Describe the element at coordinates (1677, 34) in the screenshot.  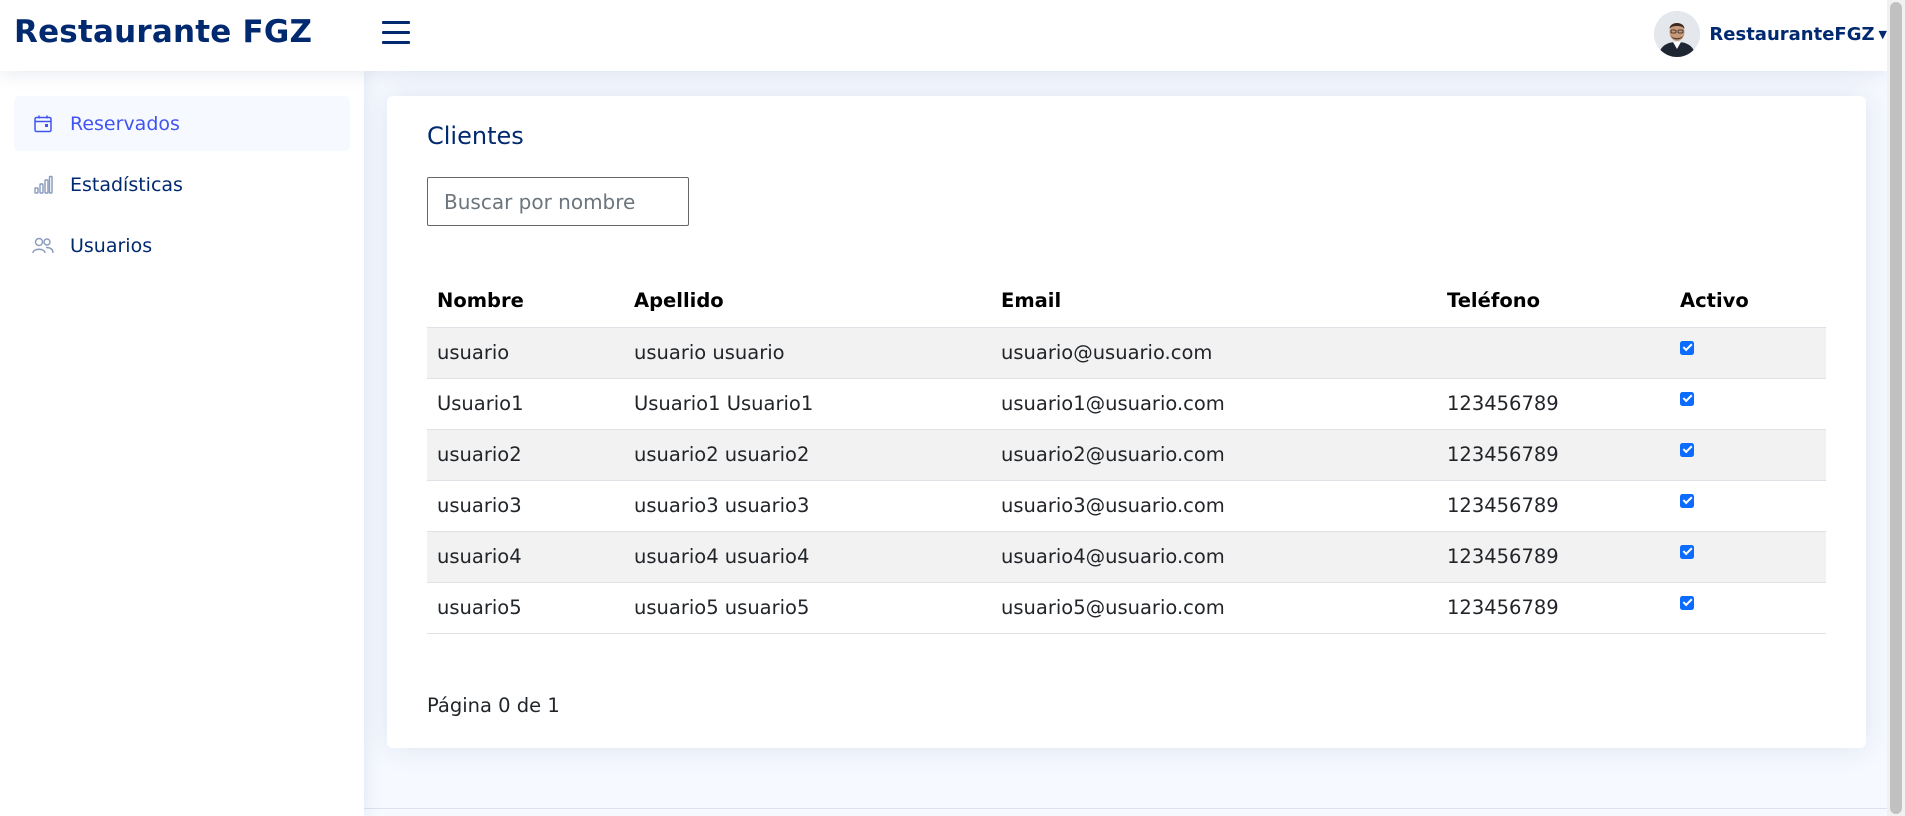
I see `avatar` at that location.